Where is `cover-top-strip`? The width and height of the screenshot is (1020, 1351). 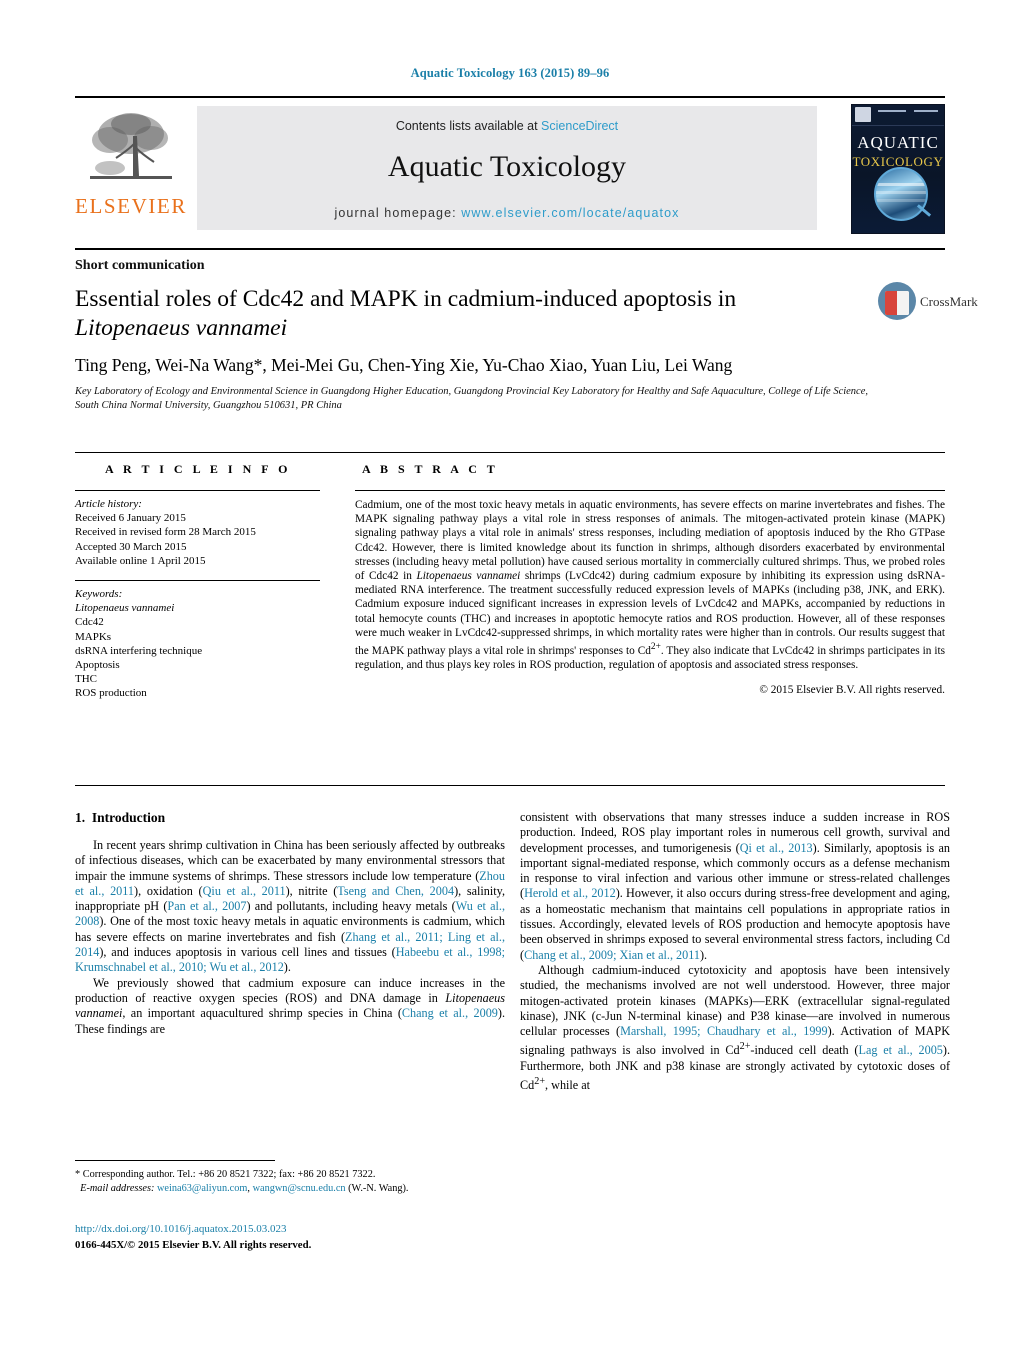
cover-top-strip is located at coordinates (898, 115).